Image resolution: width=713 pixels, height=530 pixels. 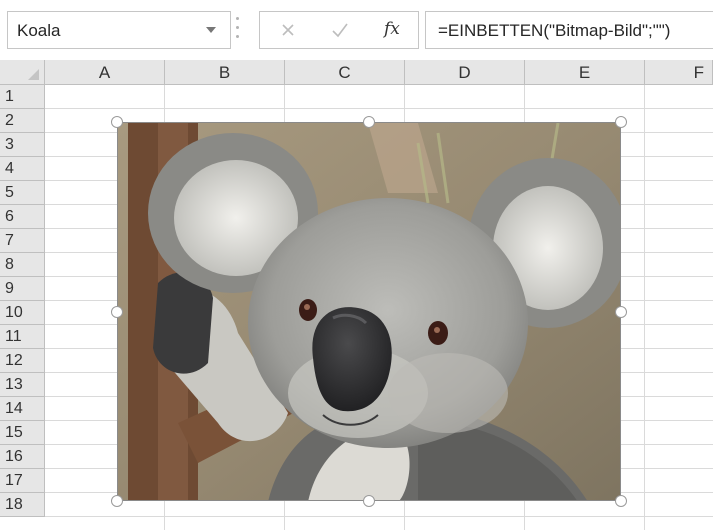 I want to click on row-header-6: 6, so click(x=22, y=217).